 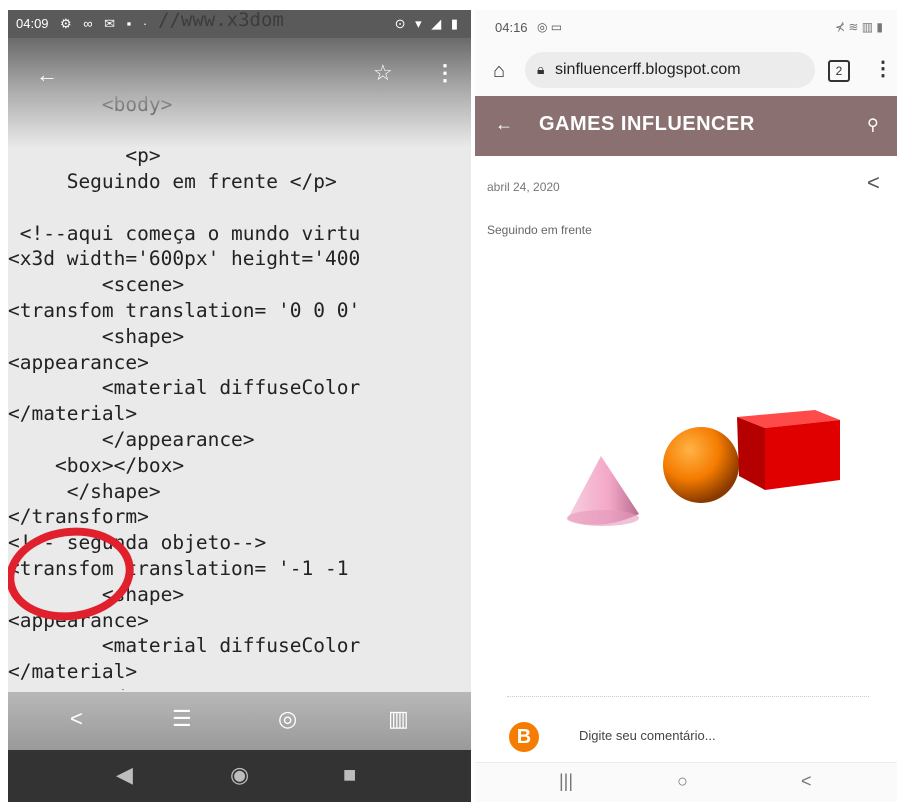 I want to click on more-vert-icon: ⋮, so click(x=445, y=73).